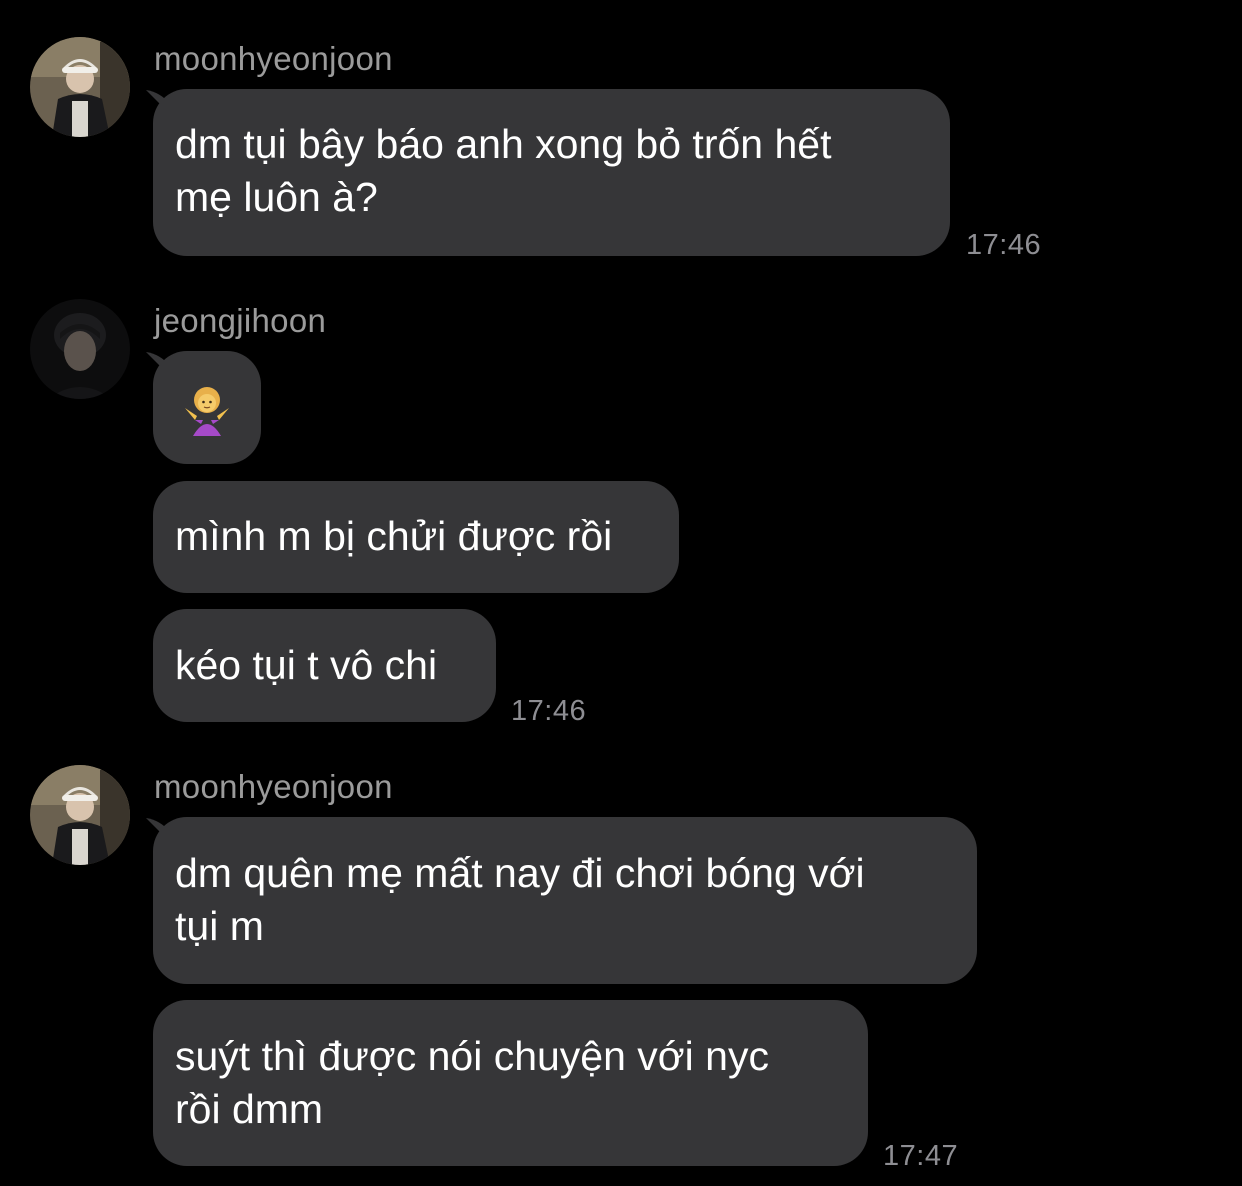  I want to click on message-bubble: suýt thì được nói chuyện với nyc rồi dmm, so click(510, 1083).